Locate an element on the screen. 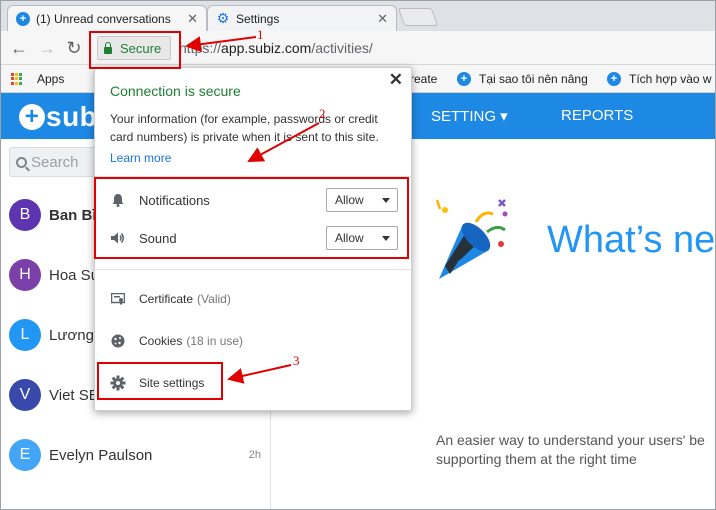  avatar: B is located at coordinates (25, 215).